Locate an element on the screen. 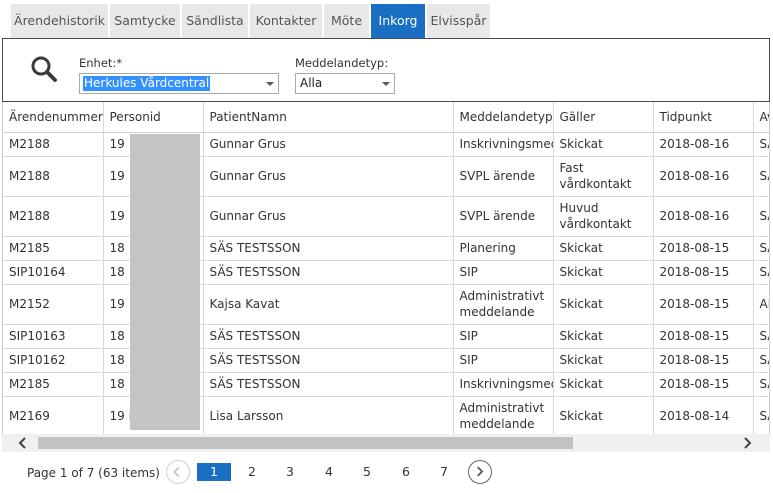 The image size is (773, 493). cell: M2169 is located at coordinates (53, 415).